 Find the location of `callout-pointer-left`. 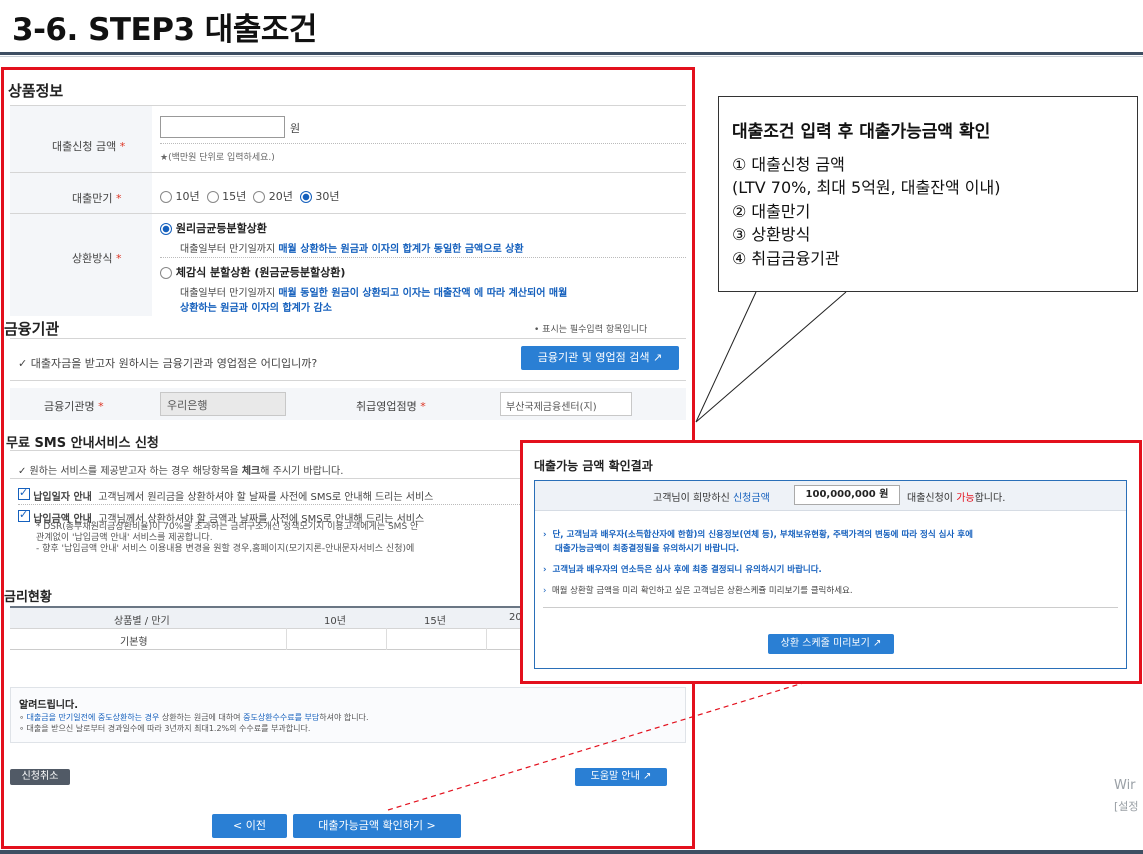

callout-pointer-left is located at coordinates (726, 357).